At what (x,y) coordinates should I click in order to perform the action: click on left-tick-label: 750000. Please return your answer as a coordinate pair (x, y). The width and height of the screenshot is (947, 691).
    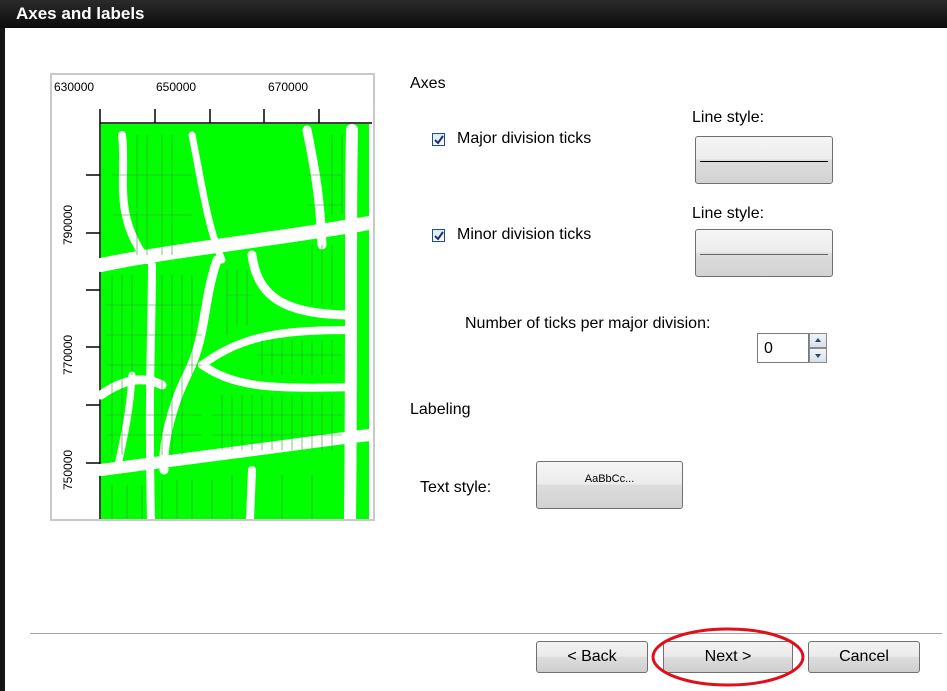
    Looking at the image, I should click on (68, 470).